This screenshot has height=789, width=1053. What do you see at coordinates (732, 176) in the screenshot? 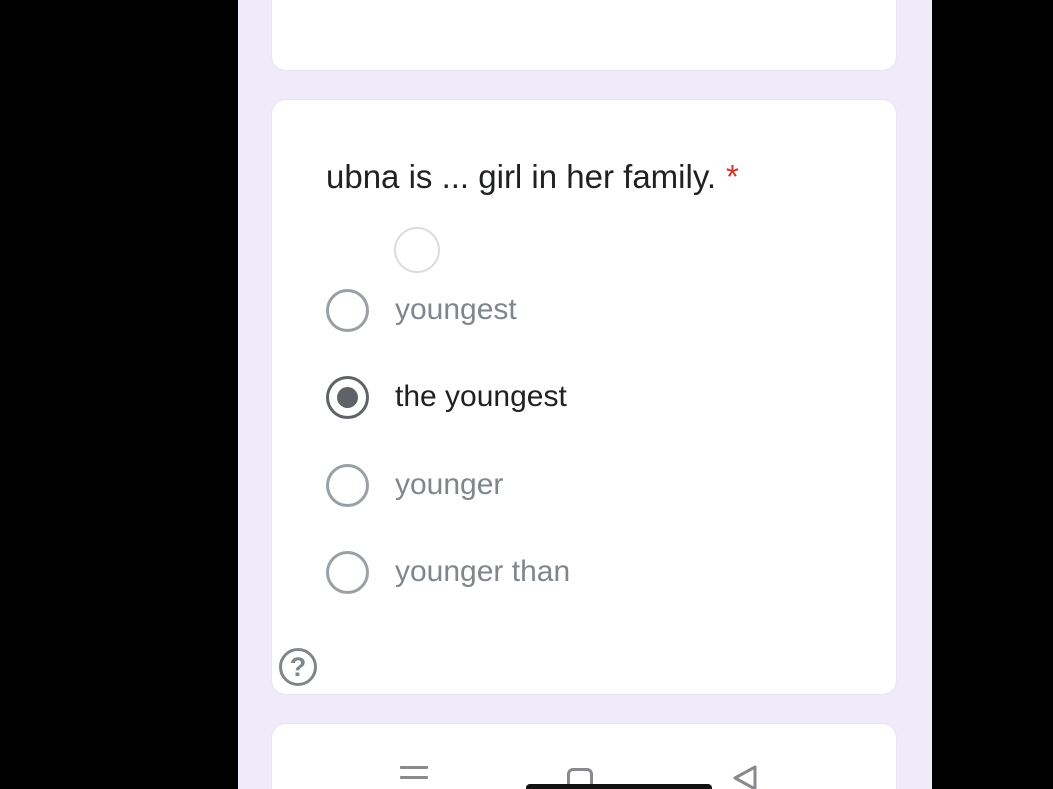
I see `required-asterisk: *` at bounding box center [732, 176].